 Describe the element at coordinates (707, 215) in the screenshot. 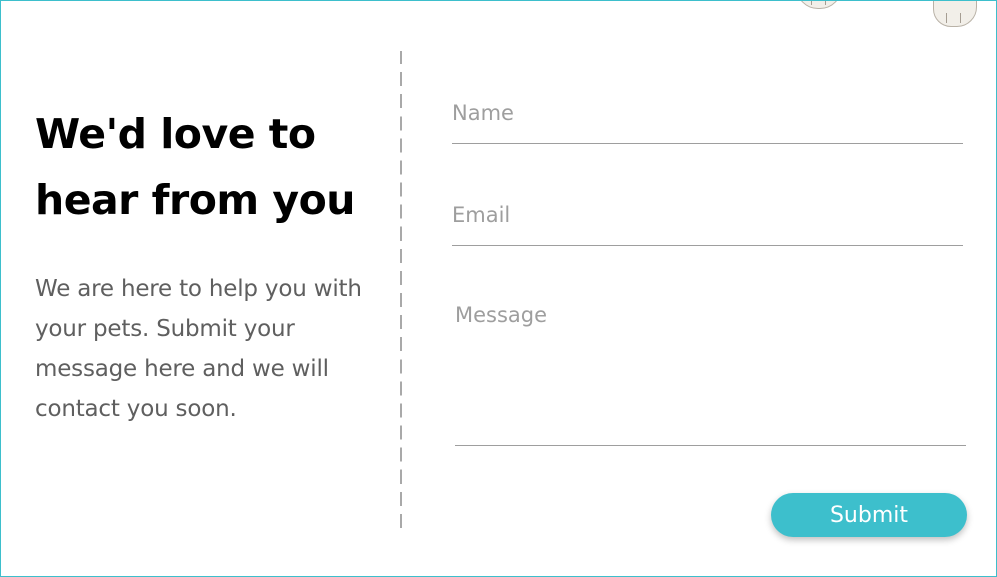

I see `email-input` at that location.